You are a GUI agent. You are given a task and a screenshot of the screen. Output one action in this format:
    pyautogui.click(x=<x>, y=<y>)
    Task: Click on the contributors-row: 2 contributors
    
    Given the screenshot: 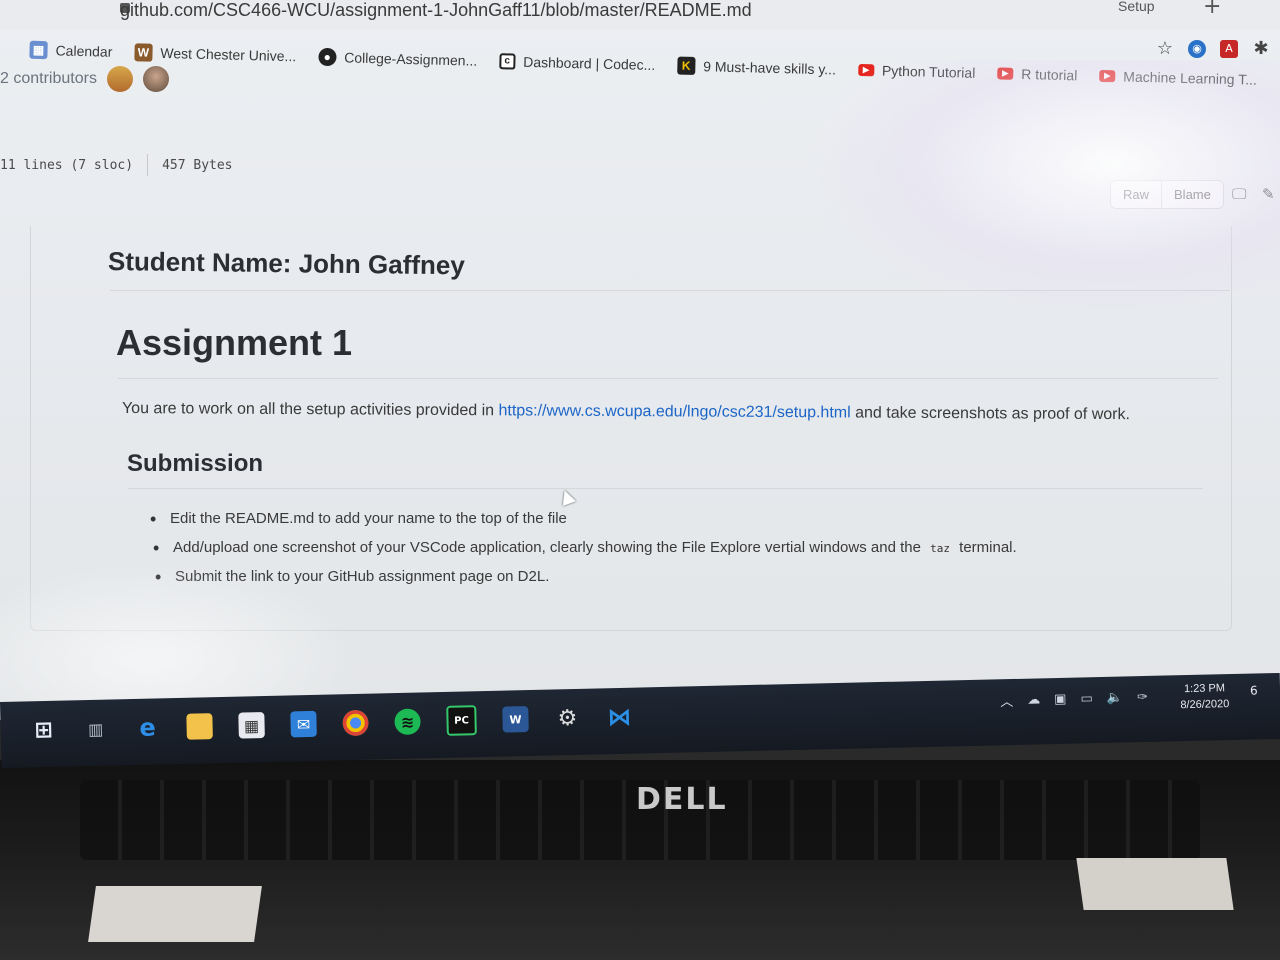 What is the action you would take?
    pyautogui.click(x=84, y=79)
    